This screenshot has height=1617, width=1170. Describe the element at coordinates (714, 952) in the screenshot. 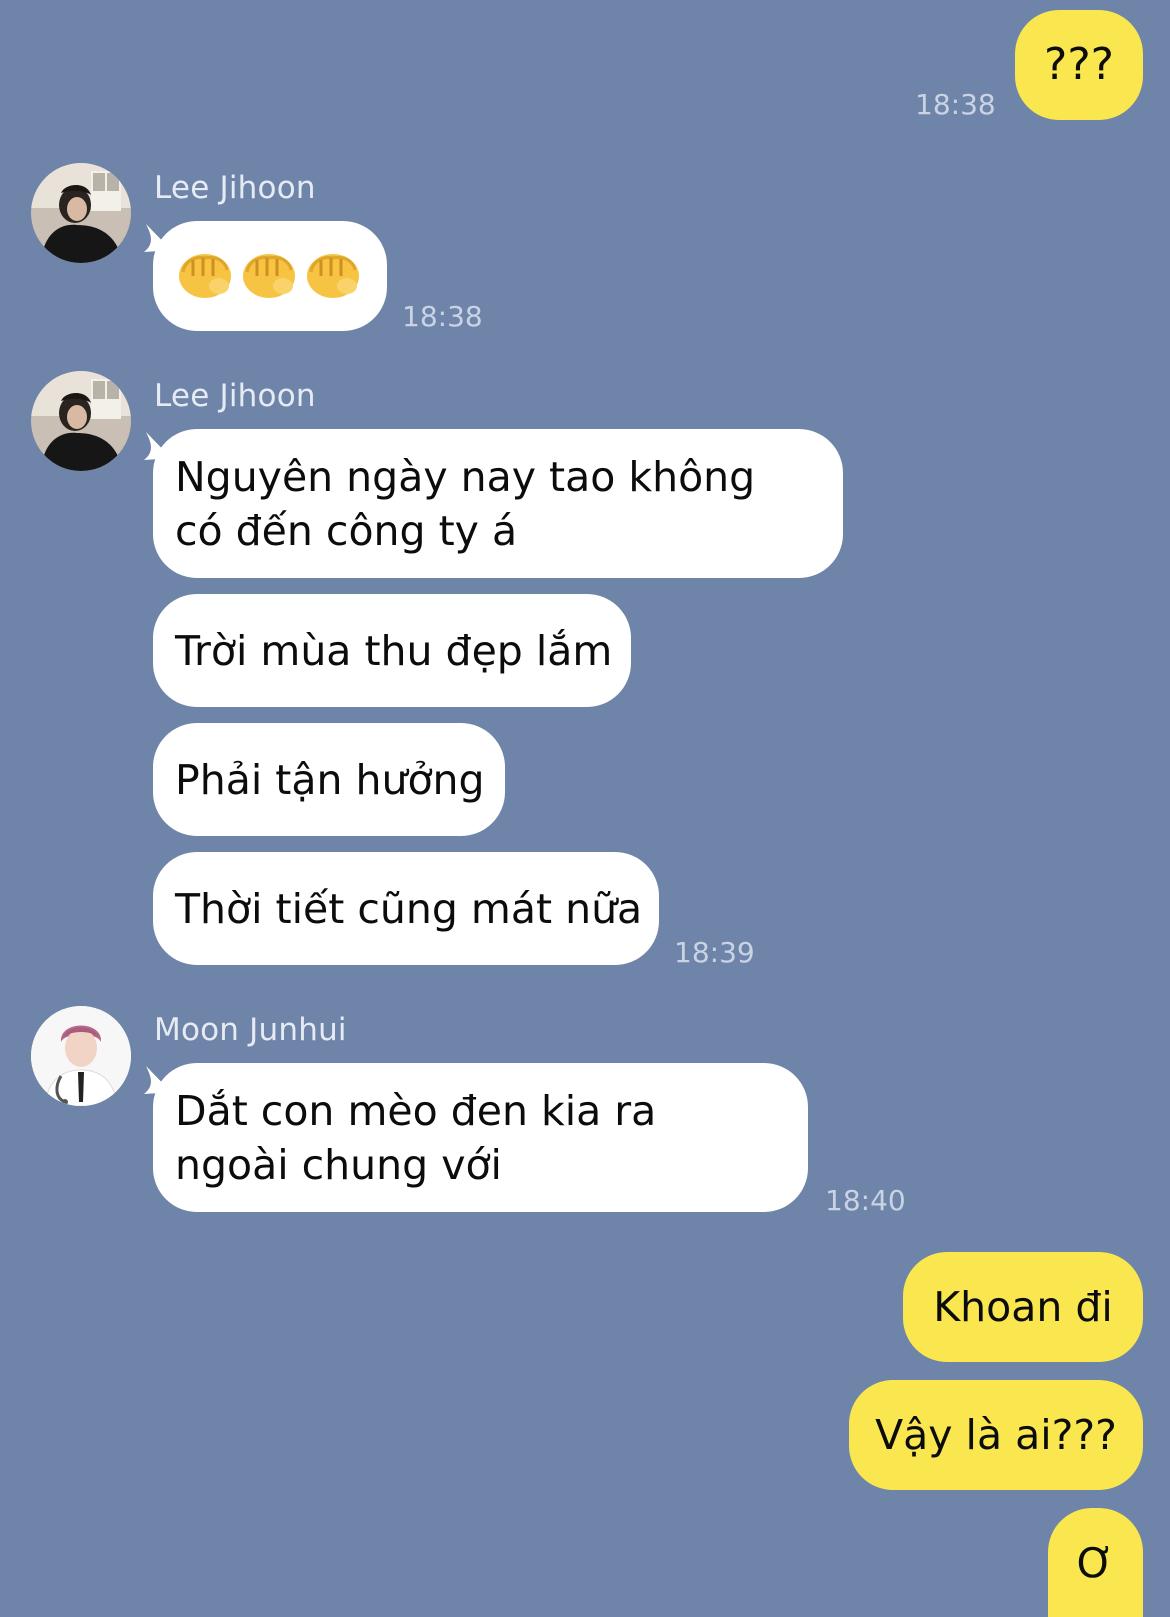

I see `message-timestamp: 18:39` at that location.